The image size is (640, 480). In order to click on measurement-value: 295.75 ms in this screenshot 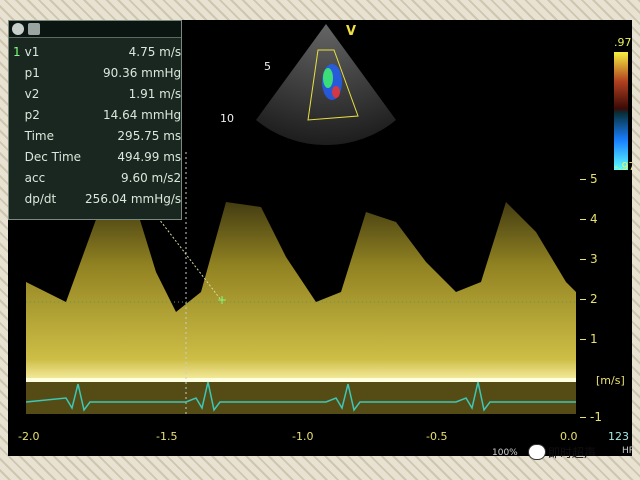, I will do `click(149, 136)`.